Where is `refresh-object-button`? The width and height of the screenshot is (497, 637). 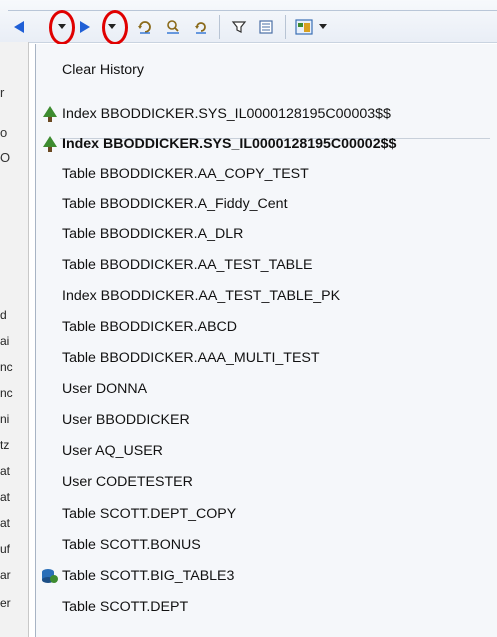
refresh-object-button is located at coordinates (201, 27).